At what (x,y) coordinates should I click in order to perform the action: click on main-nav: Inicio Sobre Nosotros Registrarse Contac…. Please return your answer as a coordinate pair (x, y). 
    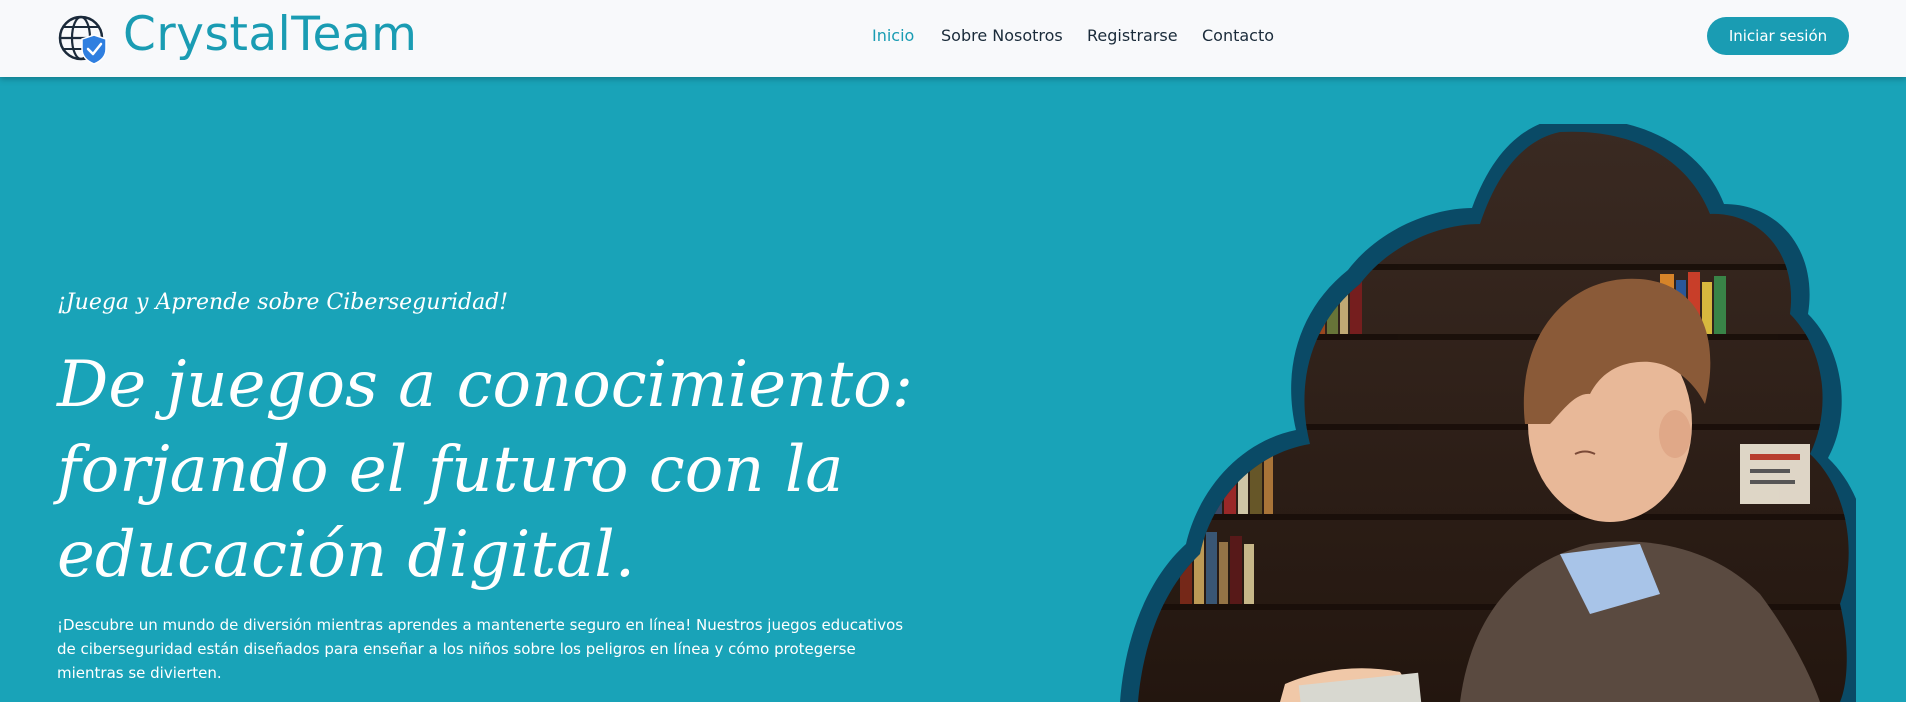
    Looking at the image, I should click on (953, 36).